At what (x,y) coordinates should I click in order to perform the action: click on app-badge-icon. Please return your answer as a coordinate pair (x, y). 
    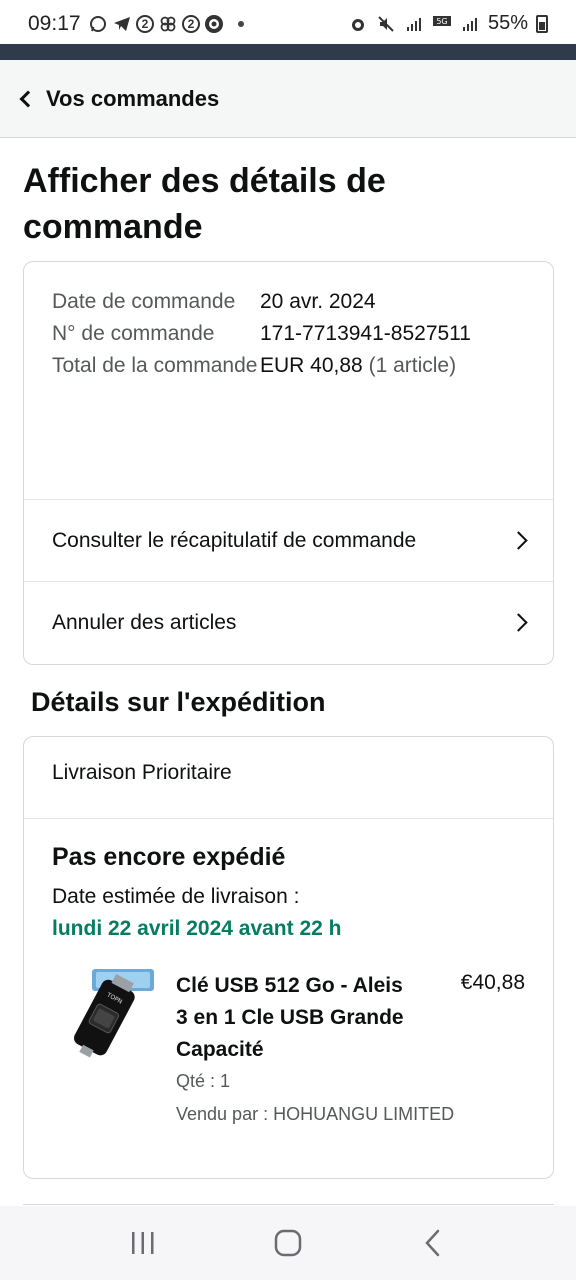
    Looking at the image, I should click on (214, 24).